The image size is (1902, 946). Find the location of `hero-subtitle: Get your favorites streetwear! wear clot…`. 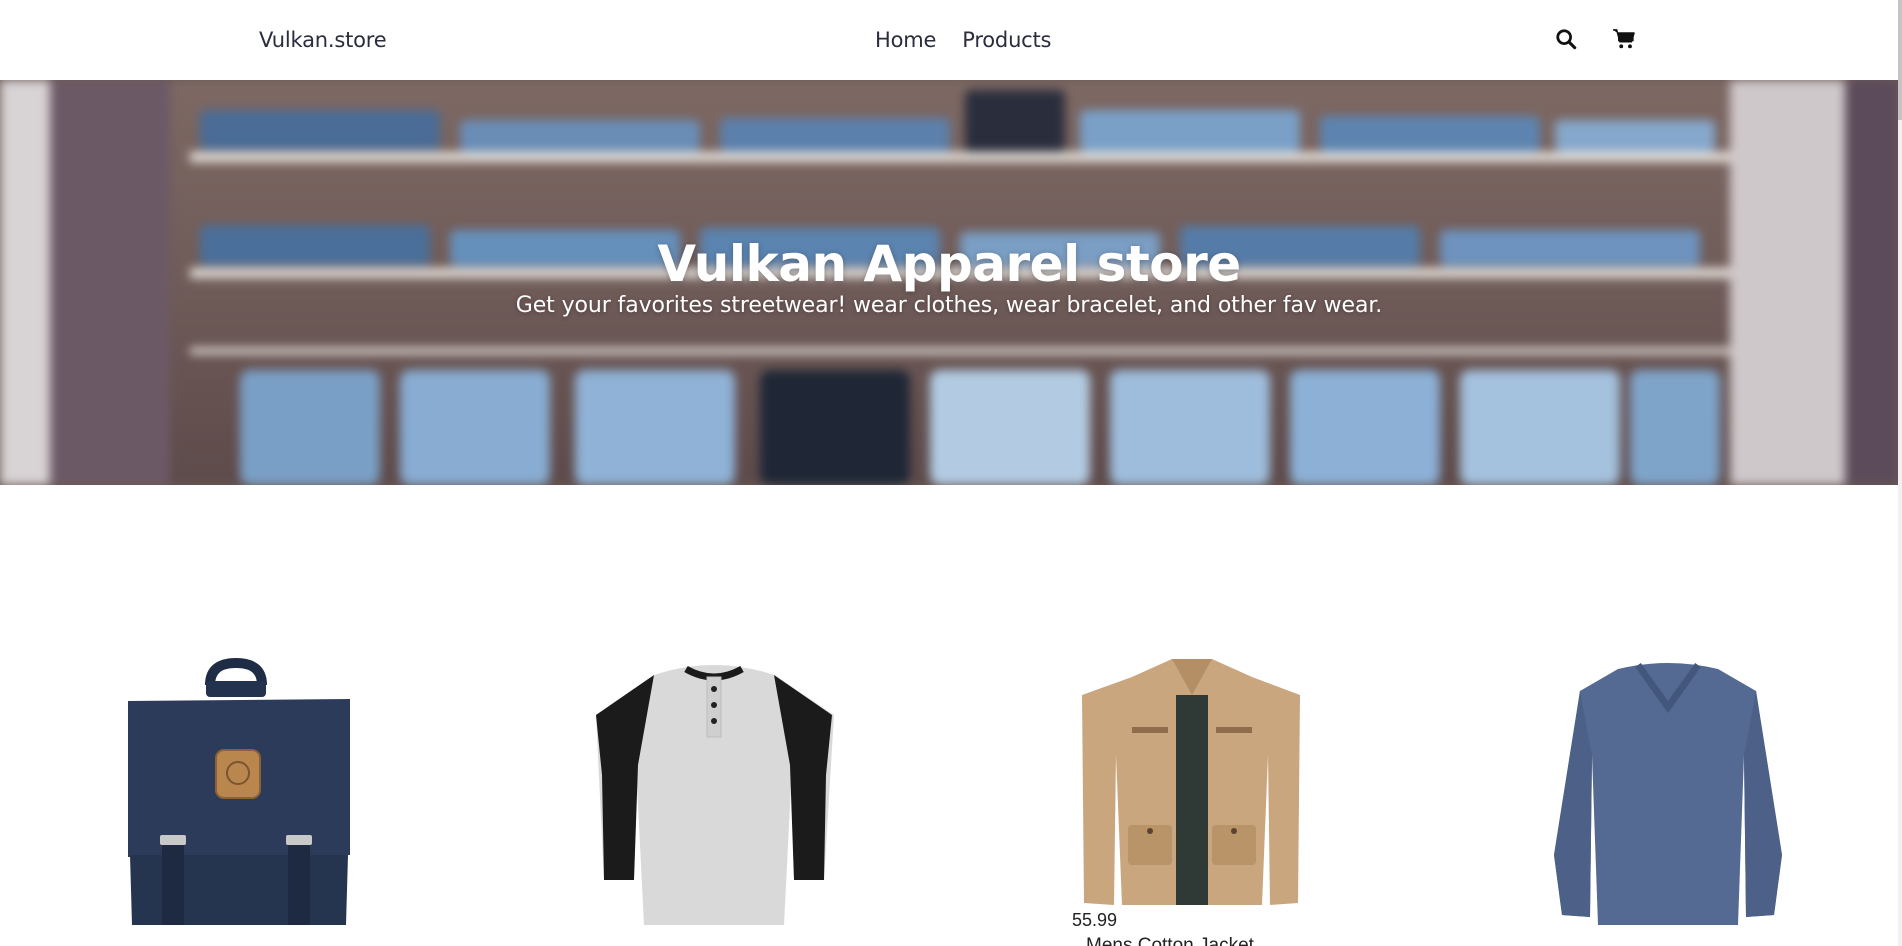

hero-subtitle: Get your favorites streetwear! wear clot… is located at coordinates (949, 305).